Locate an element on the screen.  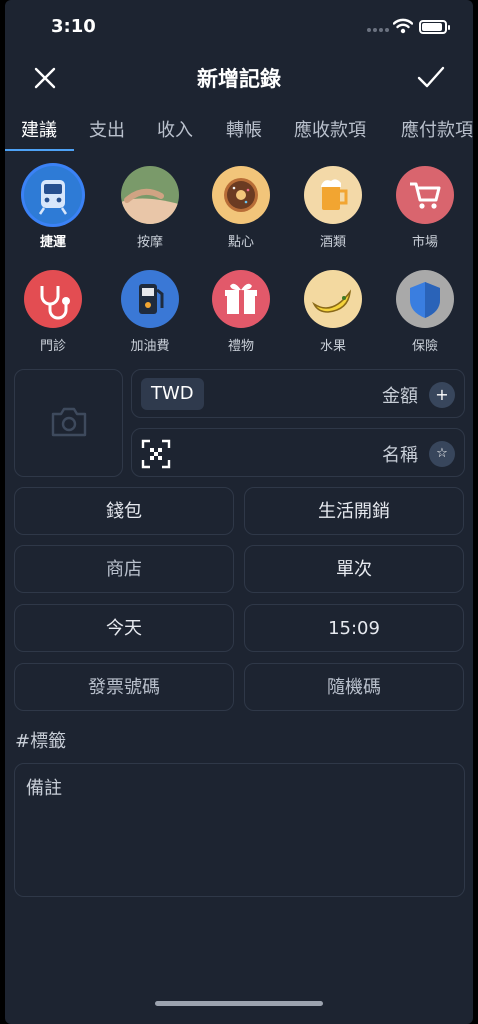
category-label: 捷運 is located at coordinates (52, 242).